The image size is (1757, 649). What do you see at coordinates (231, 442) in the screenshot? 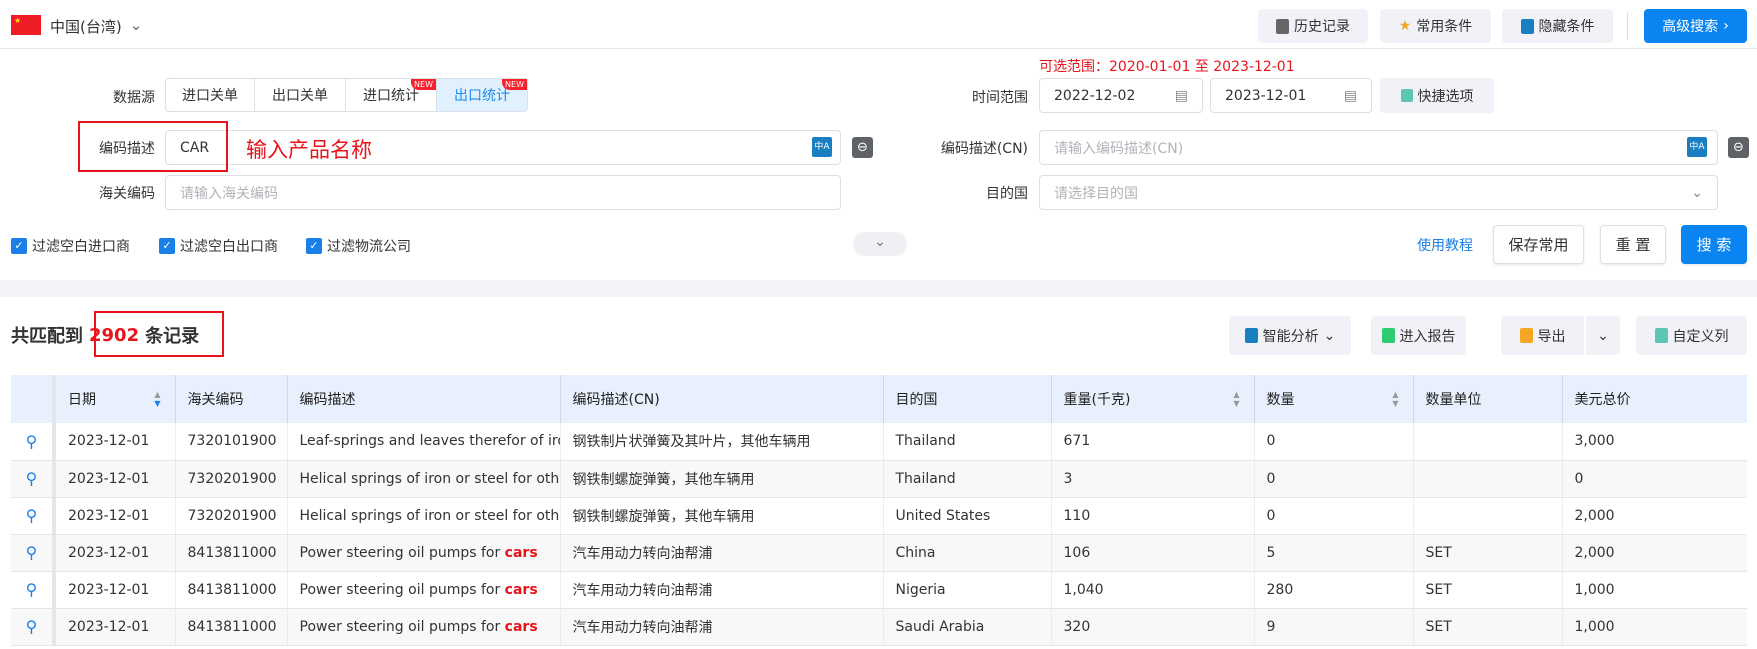
I see `cell-hs: 7320101900` at bounding box center [231, 442].